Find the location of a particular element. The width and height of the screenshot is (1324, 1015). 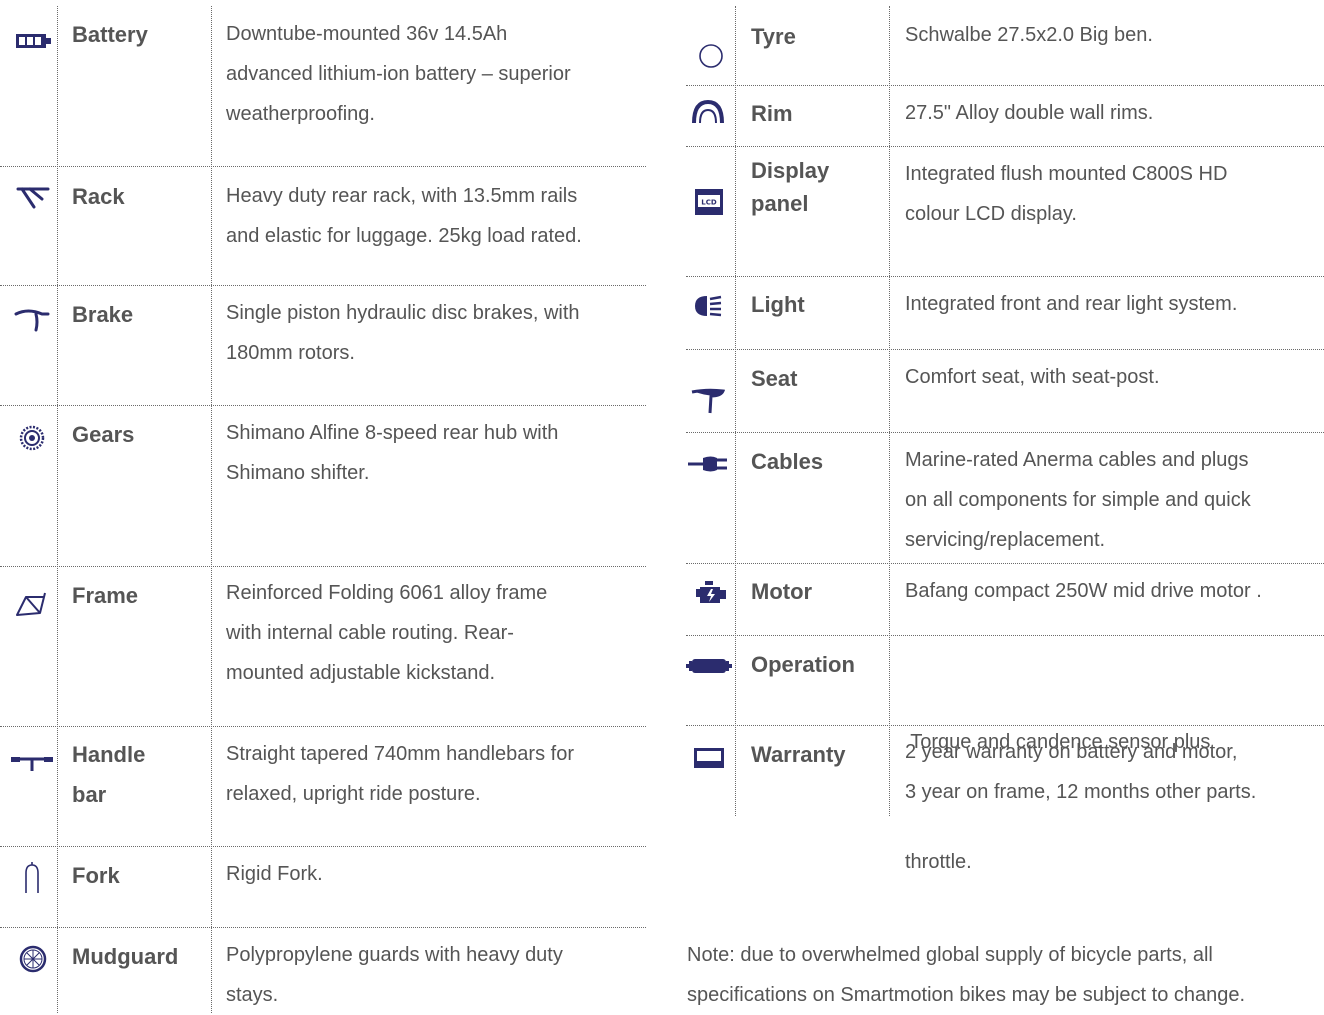

label-line: Tyre is located at coordinates (773, 36).